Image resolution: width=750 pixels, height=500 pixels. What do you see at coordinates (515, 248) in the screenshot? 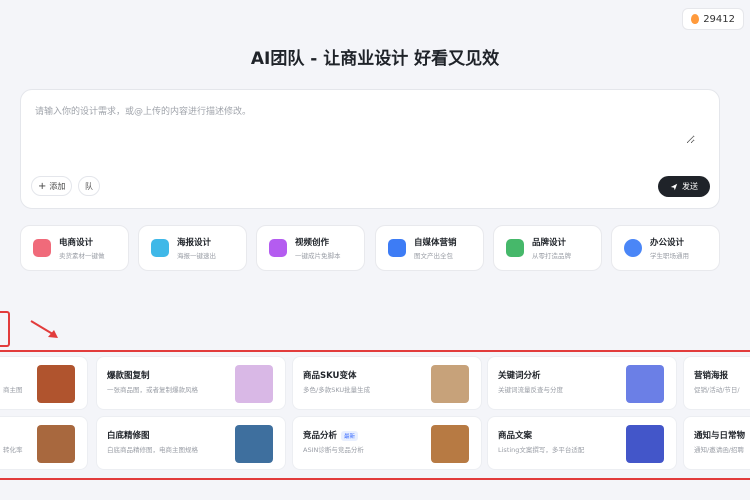
I see `brand-icon` at bounding box center [515, 248].